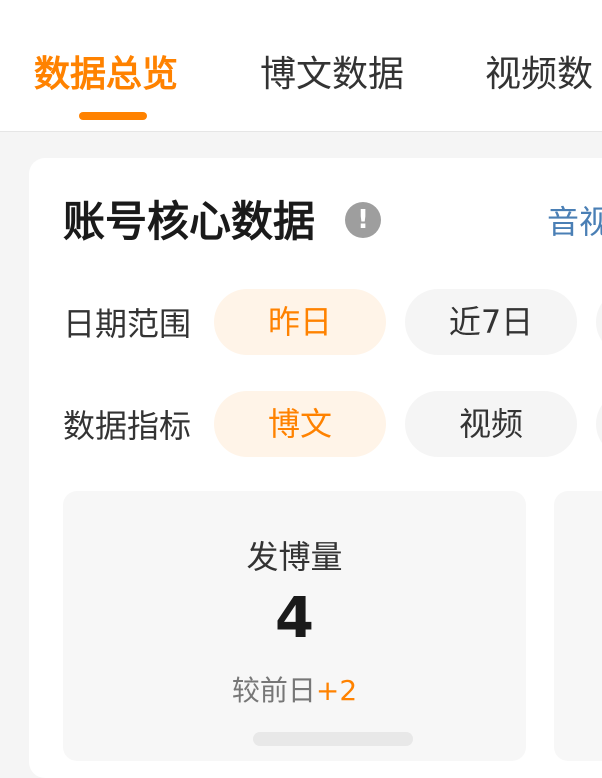 The image size is (602, 778). Describe the element at coordinates (294, 618) in the screenshot. I see `stat-value: 4` at that location.